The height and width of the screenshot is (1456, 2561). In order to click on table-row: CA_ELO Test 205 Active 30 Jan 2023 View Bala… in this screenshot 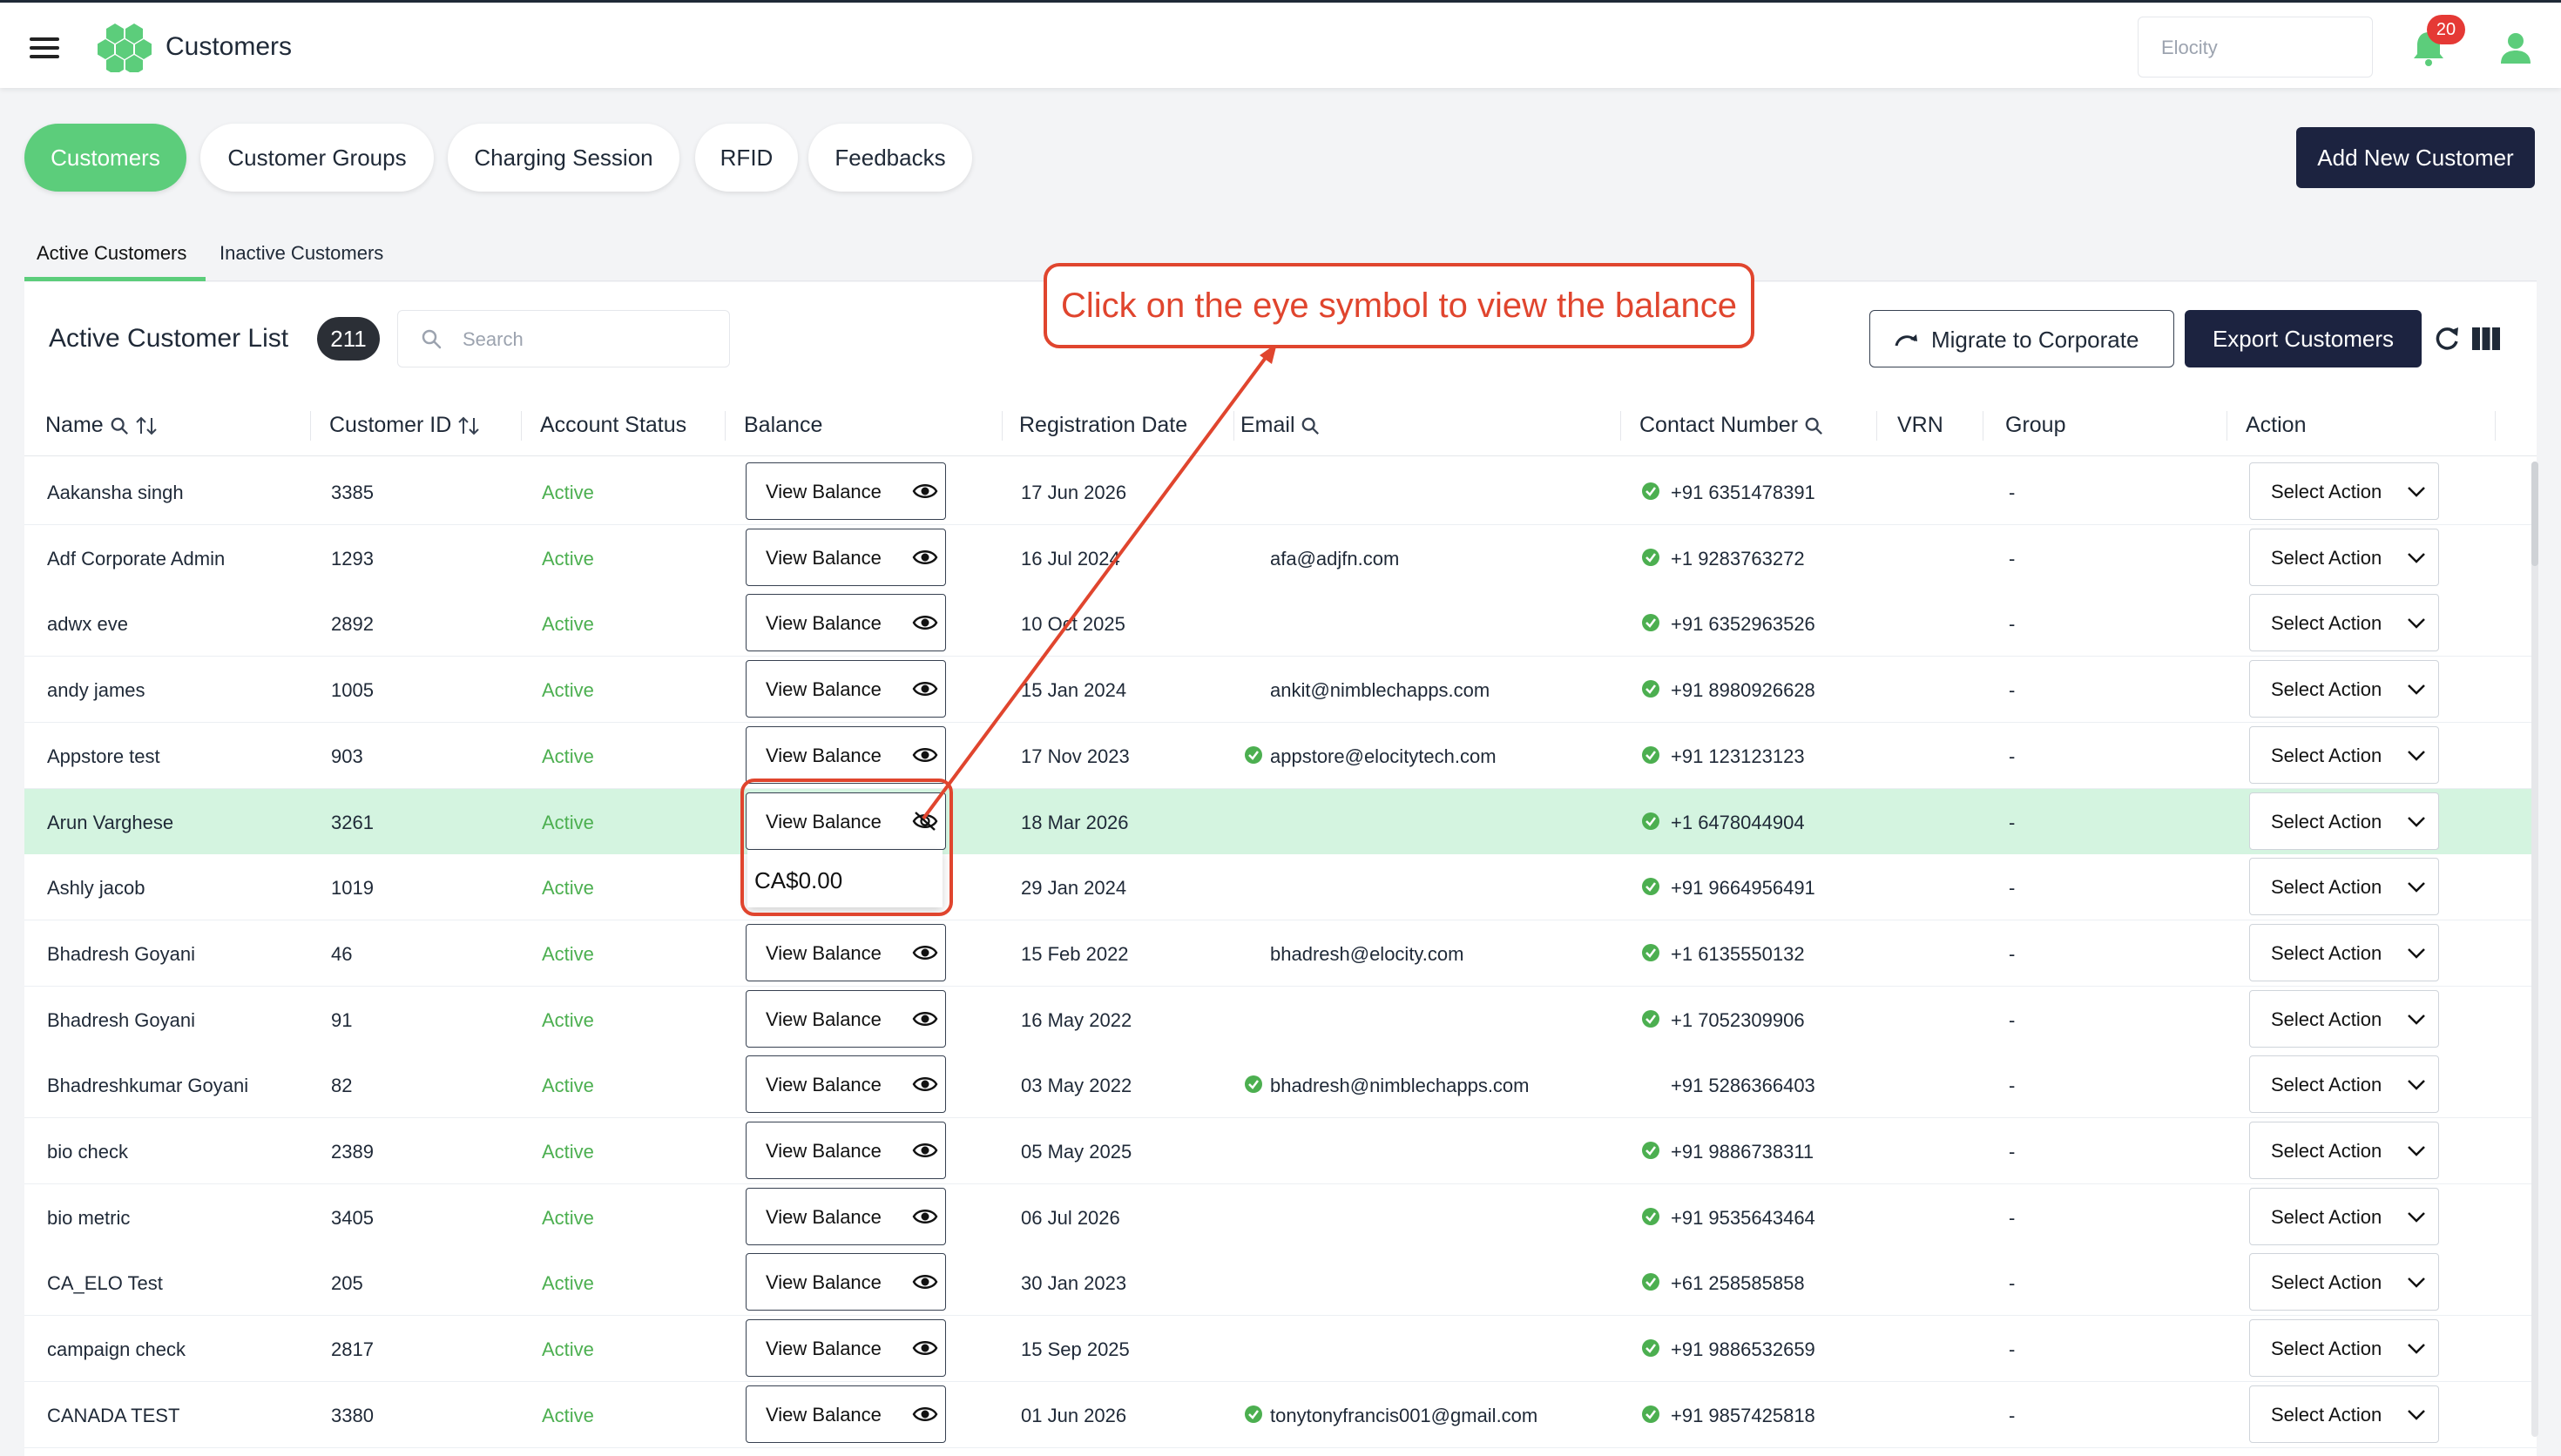, I will do `click(1280, 1283)`.